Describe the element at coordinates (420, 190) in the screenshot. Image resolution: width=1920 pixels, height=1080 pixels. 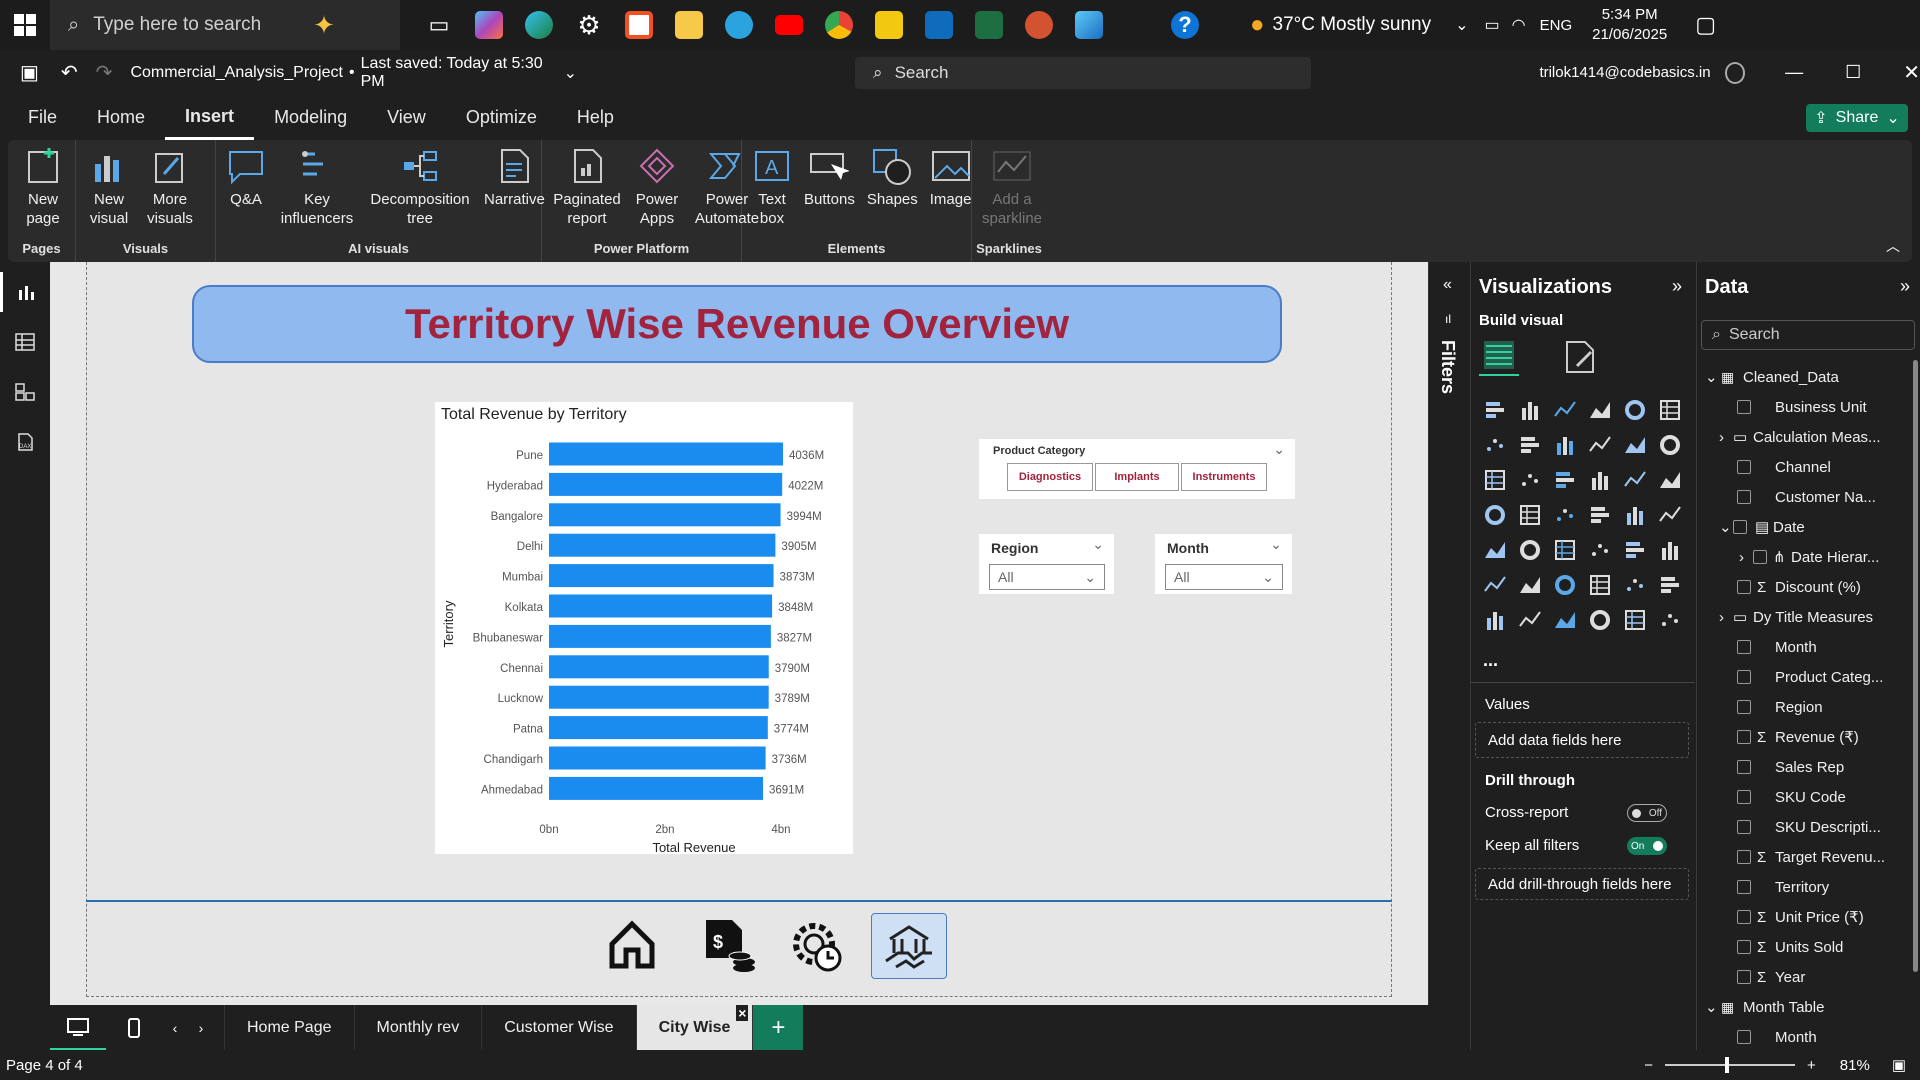
I see `decomposition-tree-button: Decomposition tree` at that location.